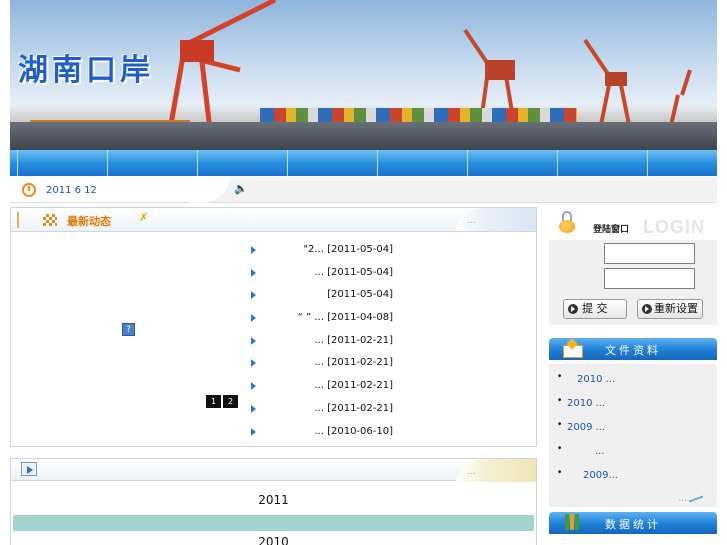 Image resolution: width=727 pixels, height=545 pixels. I want to click on files-section-header: 文件资料, so click(633, 349).